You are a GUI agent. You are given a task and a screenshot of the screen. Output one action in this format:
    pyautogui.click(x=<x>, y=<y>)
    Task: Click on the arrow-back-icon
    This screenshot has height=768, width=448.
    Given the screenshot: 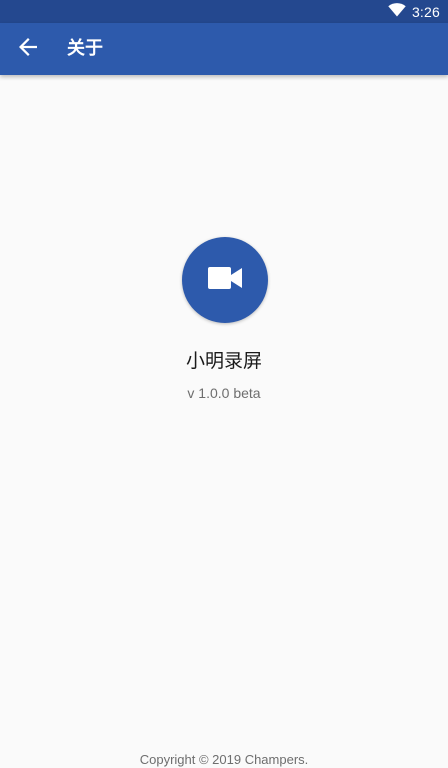 What is the action you would take?
    pyautogui.click(x=28, y=49)
    